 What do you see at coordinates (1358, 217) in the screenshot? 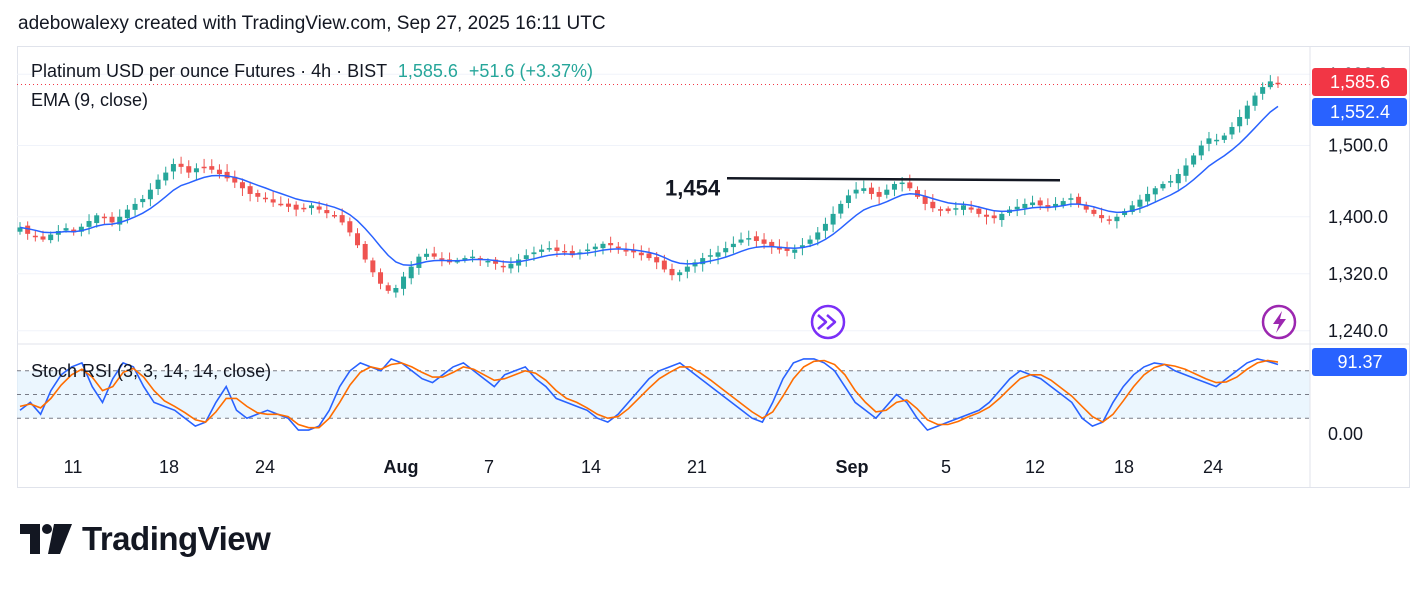
I see `price-tick-label: 1,400.0` at bounding box center [1358, 217].